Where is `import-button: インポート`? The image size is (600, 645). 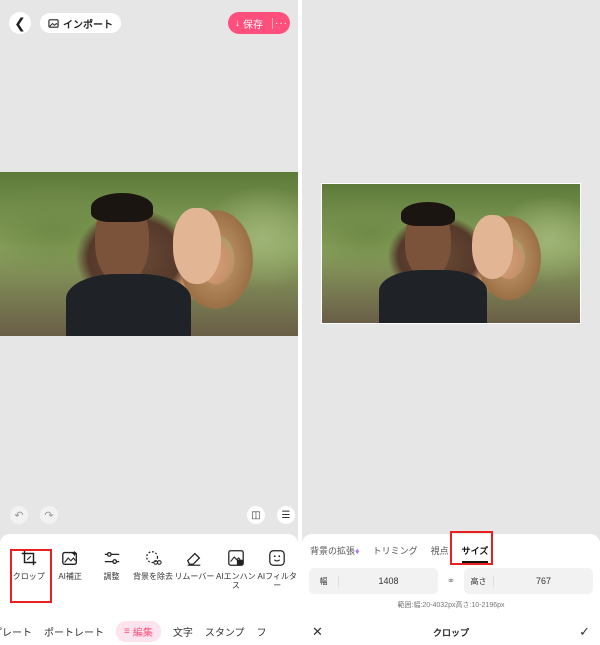
import-button: インポート is located at coordinates (80, 23).